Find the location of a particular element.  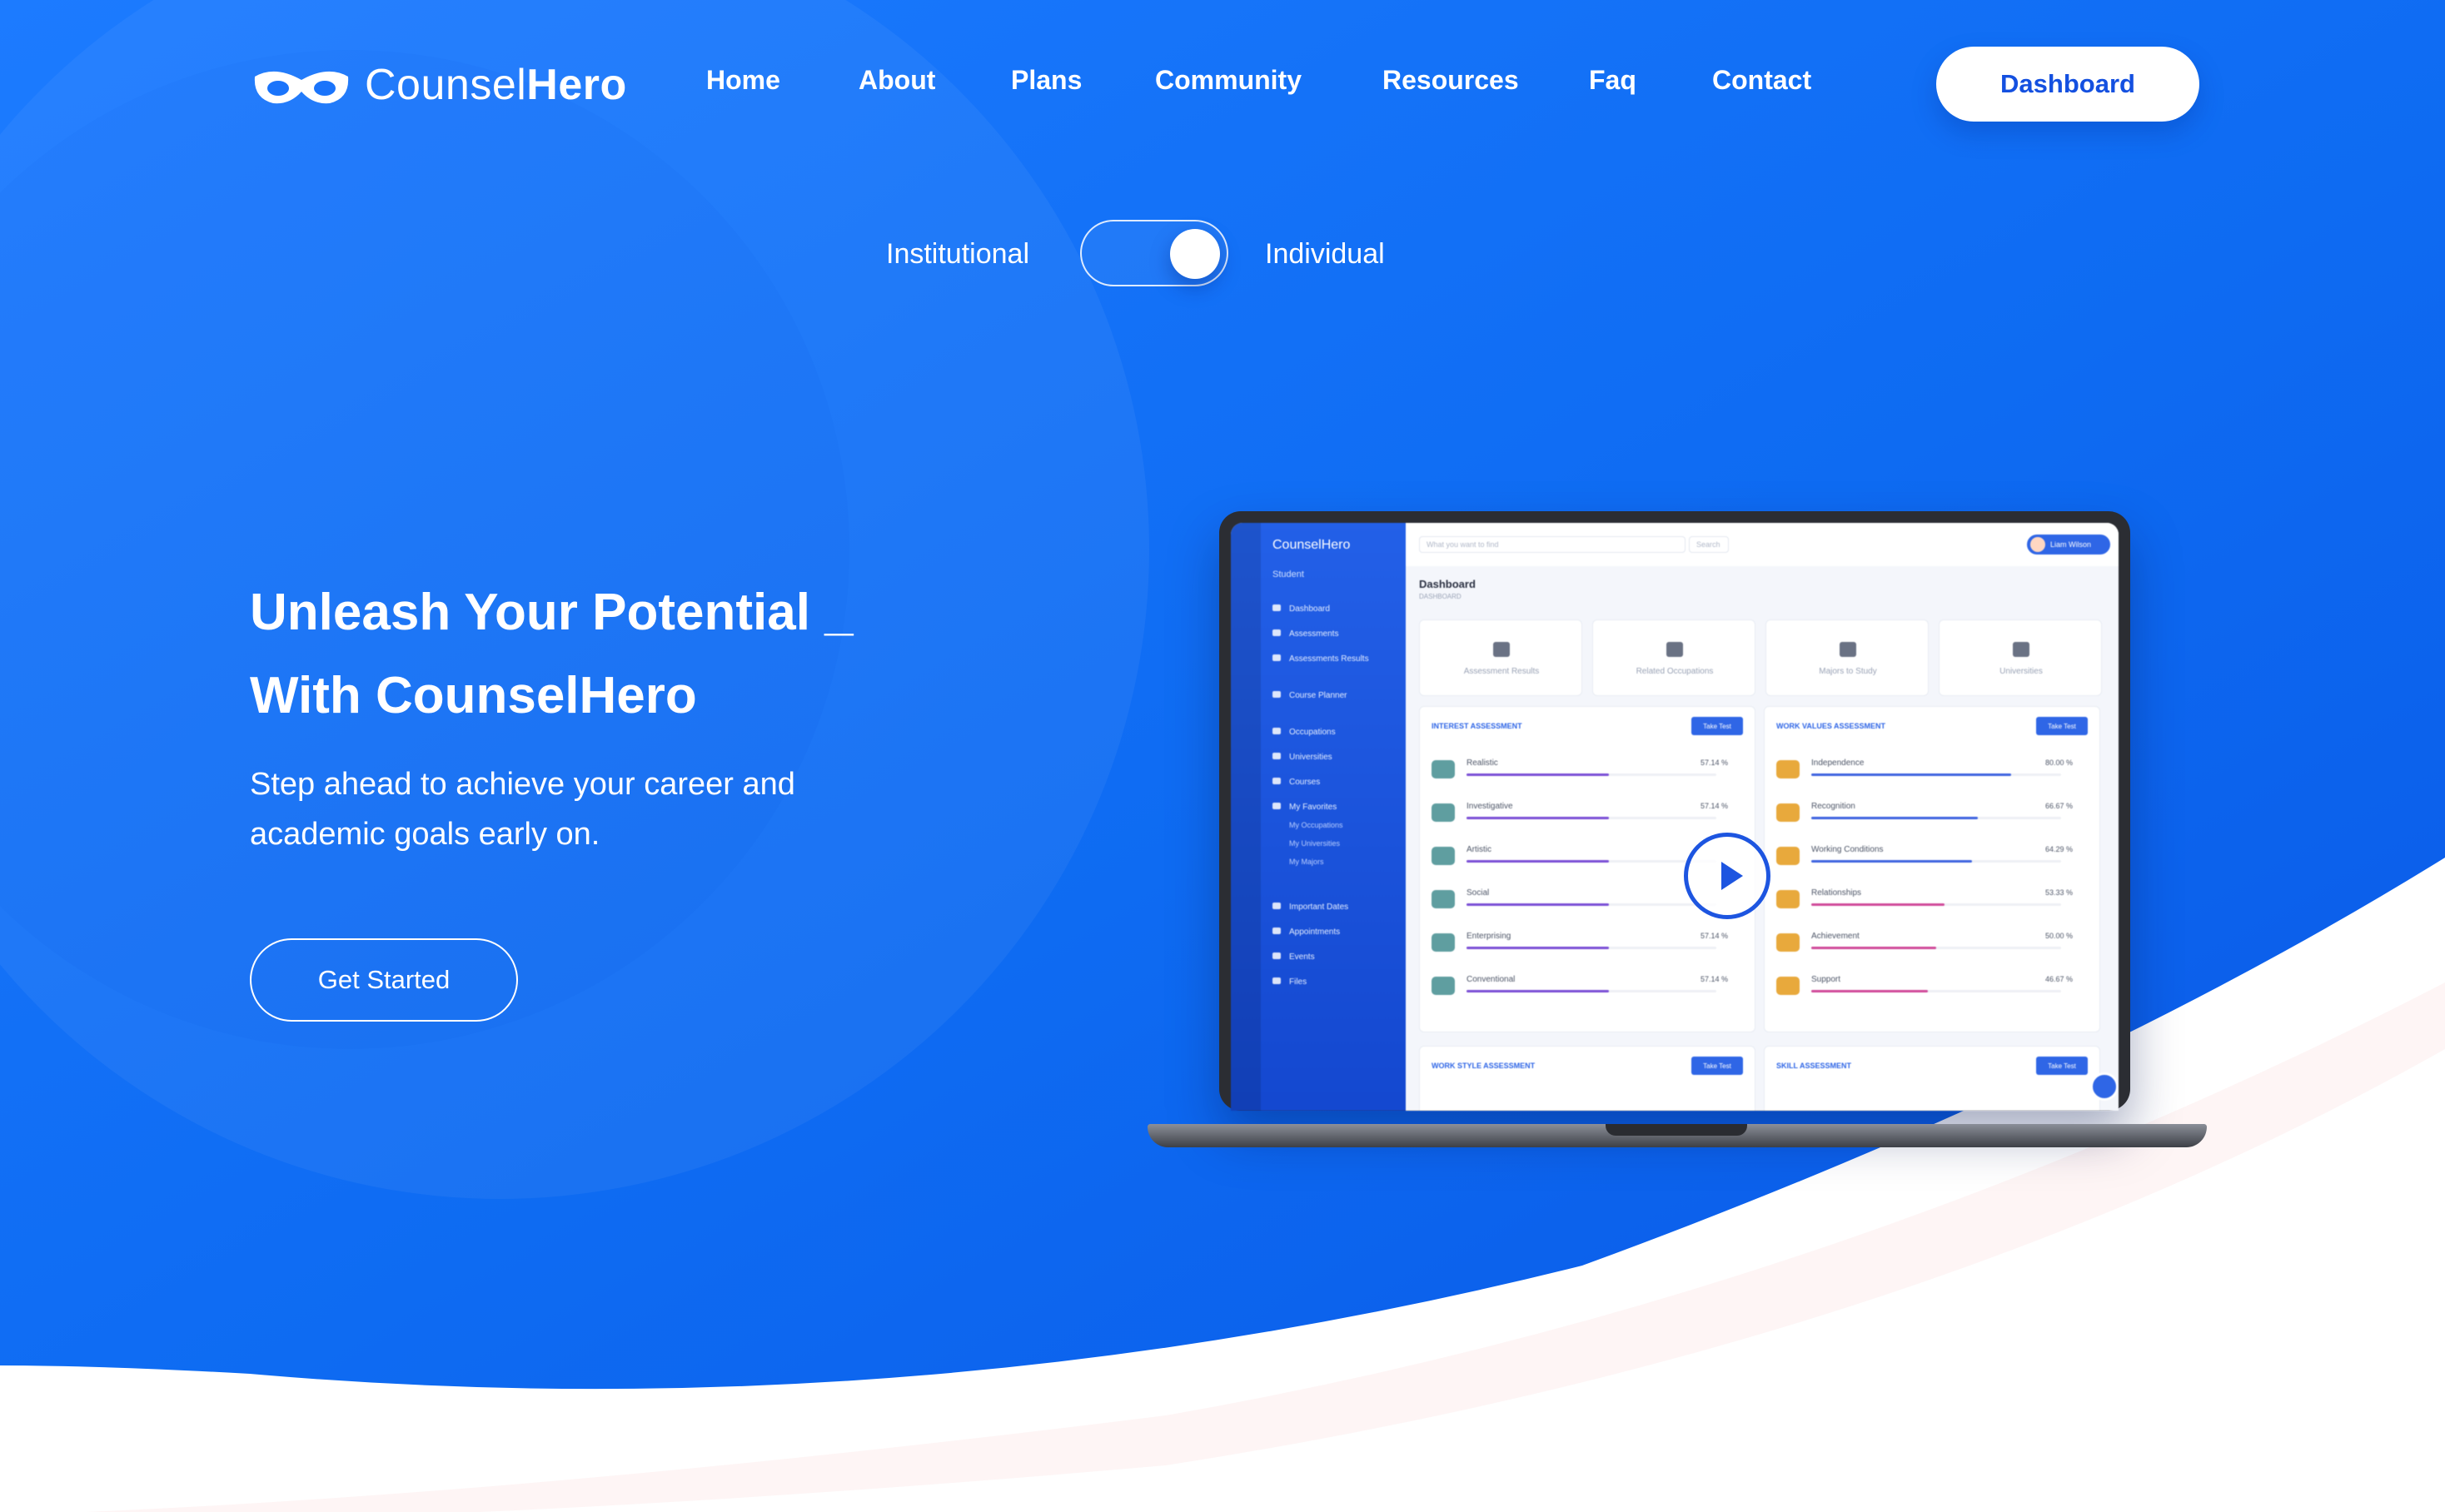

trait-name: Achievement is located at coordinates (1835, 937).